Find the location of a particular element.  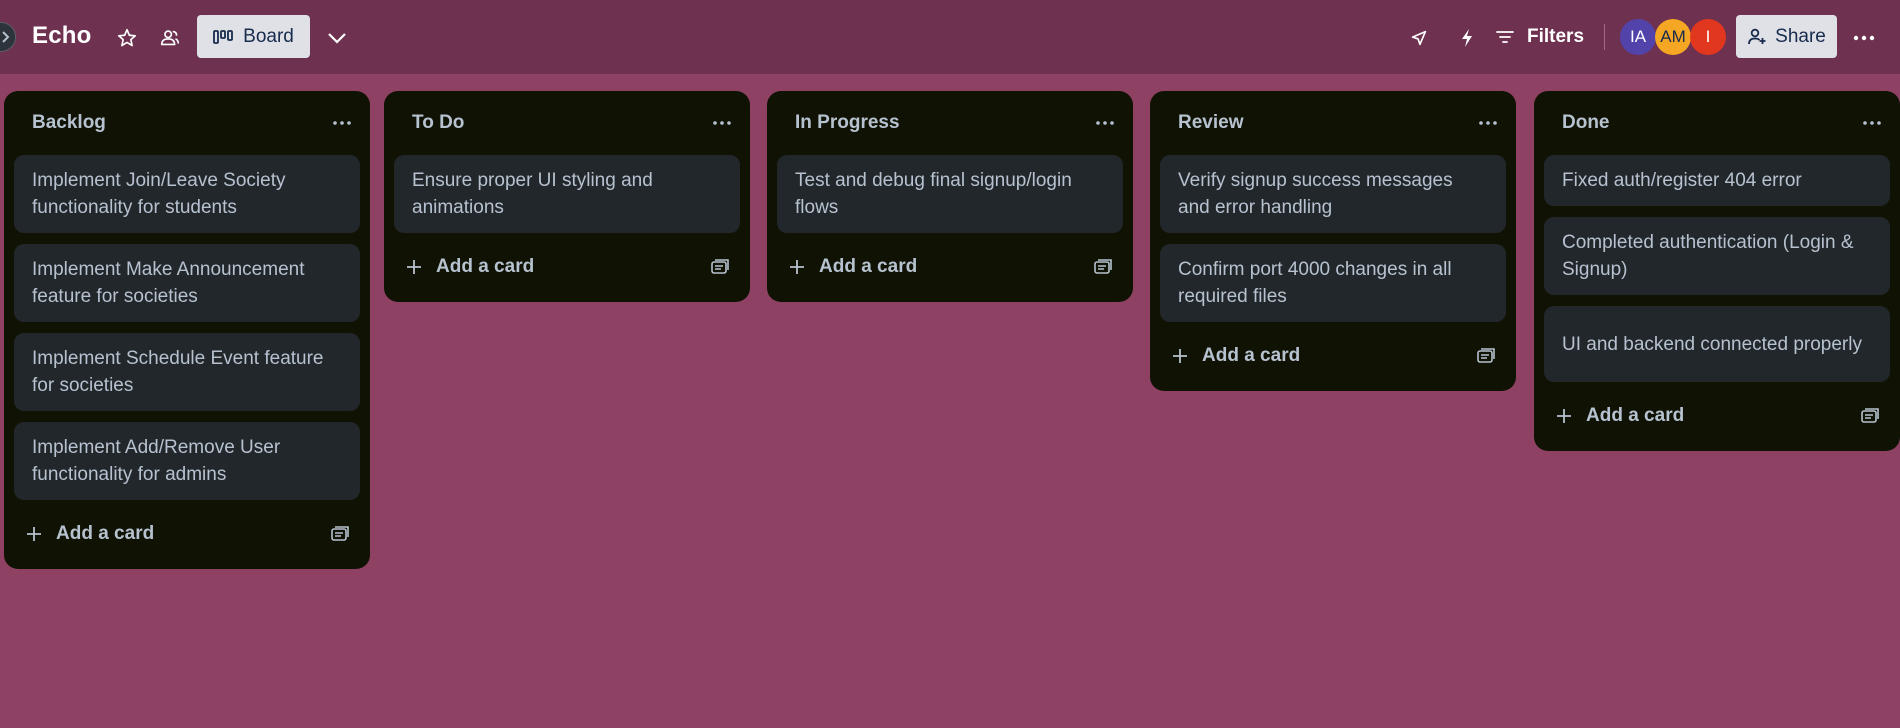

star-icon is located at coordinates (127, 37).